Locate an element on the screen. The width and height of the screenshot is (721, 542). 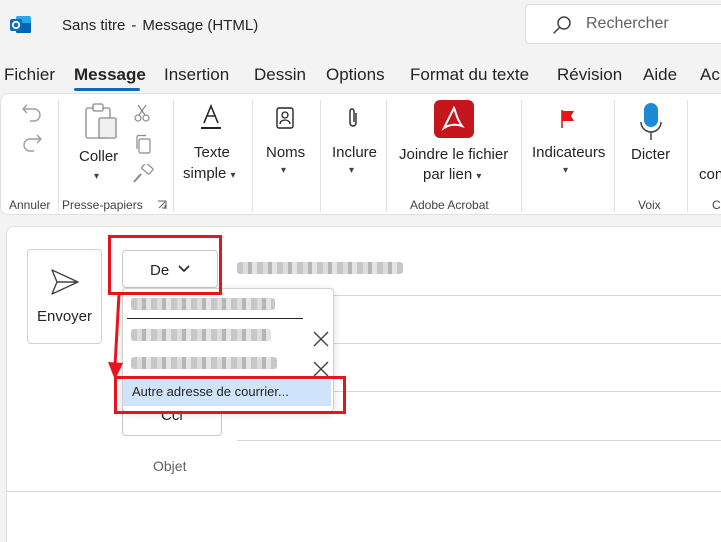
names-chevron-icon: ▾ is located at coordinates (283, 170).